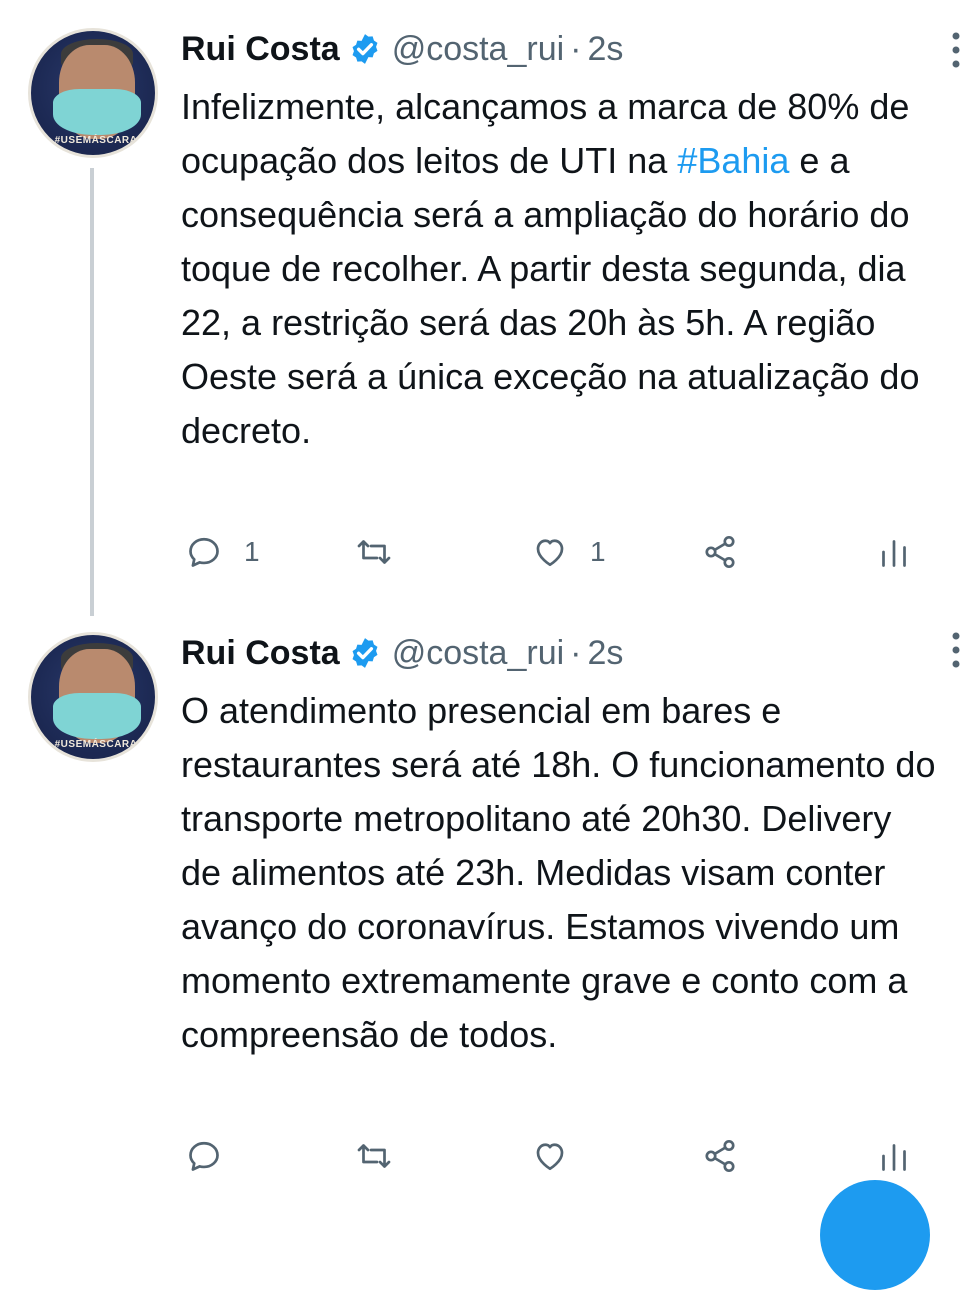 The height and width of the screenshot is (1290, 976). Describe the element at coordinates (569, 552) in the screenshot. I see `like-button: 1` at that location.